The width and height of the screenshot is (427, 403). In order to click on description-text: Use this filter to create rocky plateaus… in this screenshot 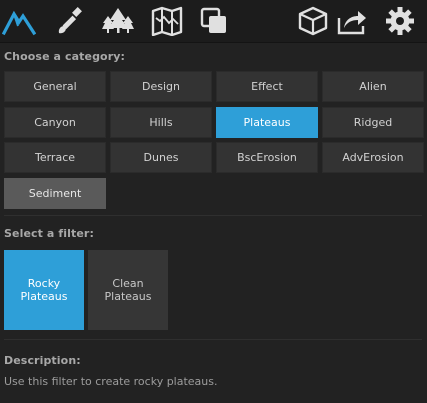, I will do `click(111, 381)`.